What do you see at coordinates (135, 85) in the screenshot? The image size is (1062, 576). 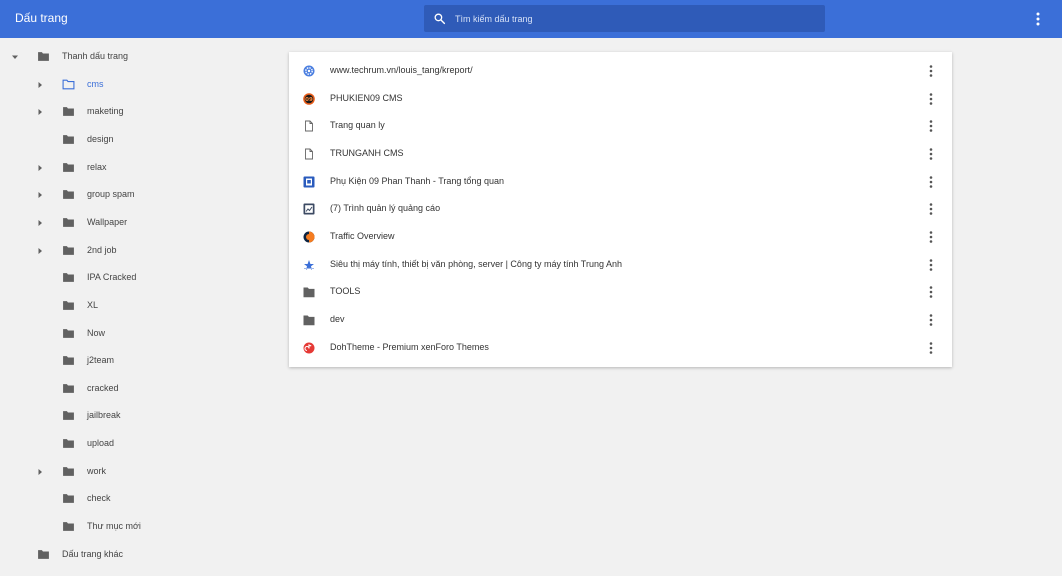 I see `tree-item-folder: cms` at bounding box center [135, 85].